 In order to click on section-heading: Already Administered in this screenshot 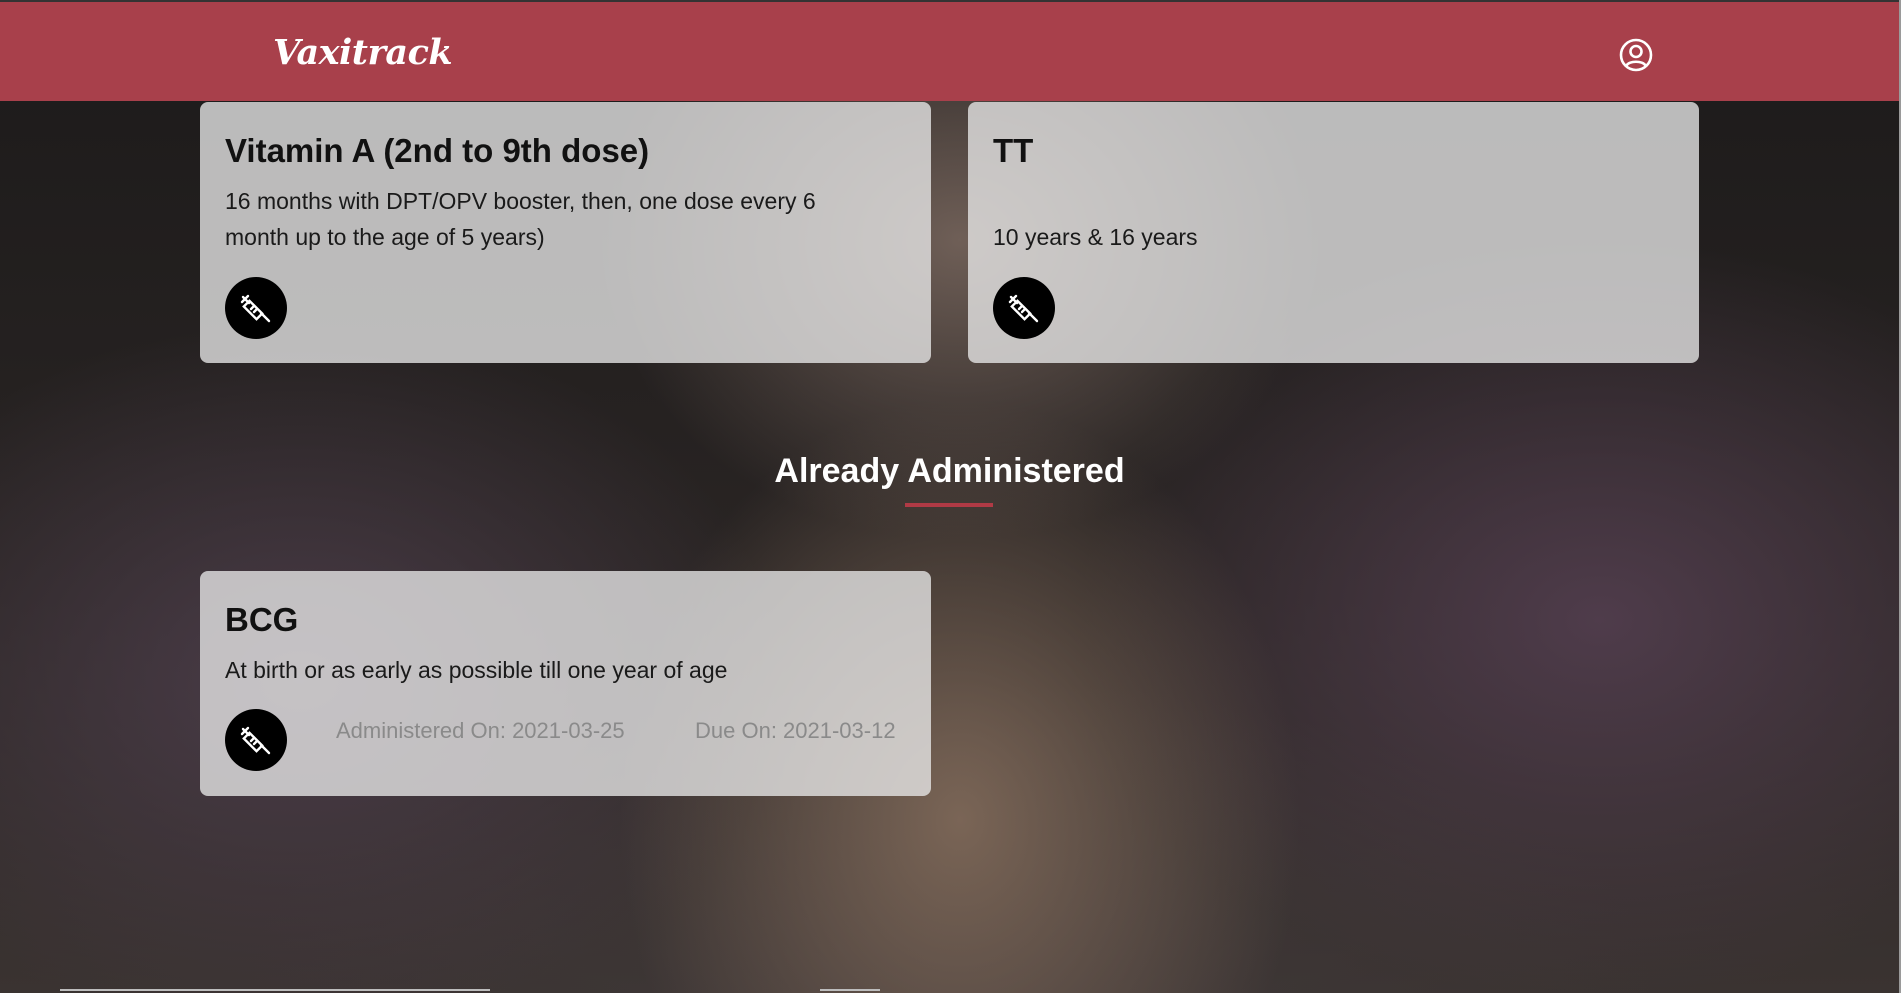, I will do `click(949, 471)`.